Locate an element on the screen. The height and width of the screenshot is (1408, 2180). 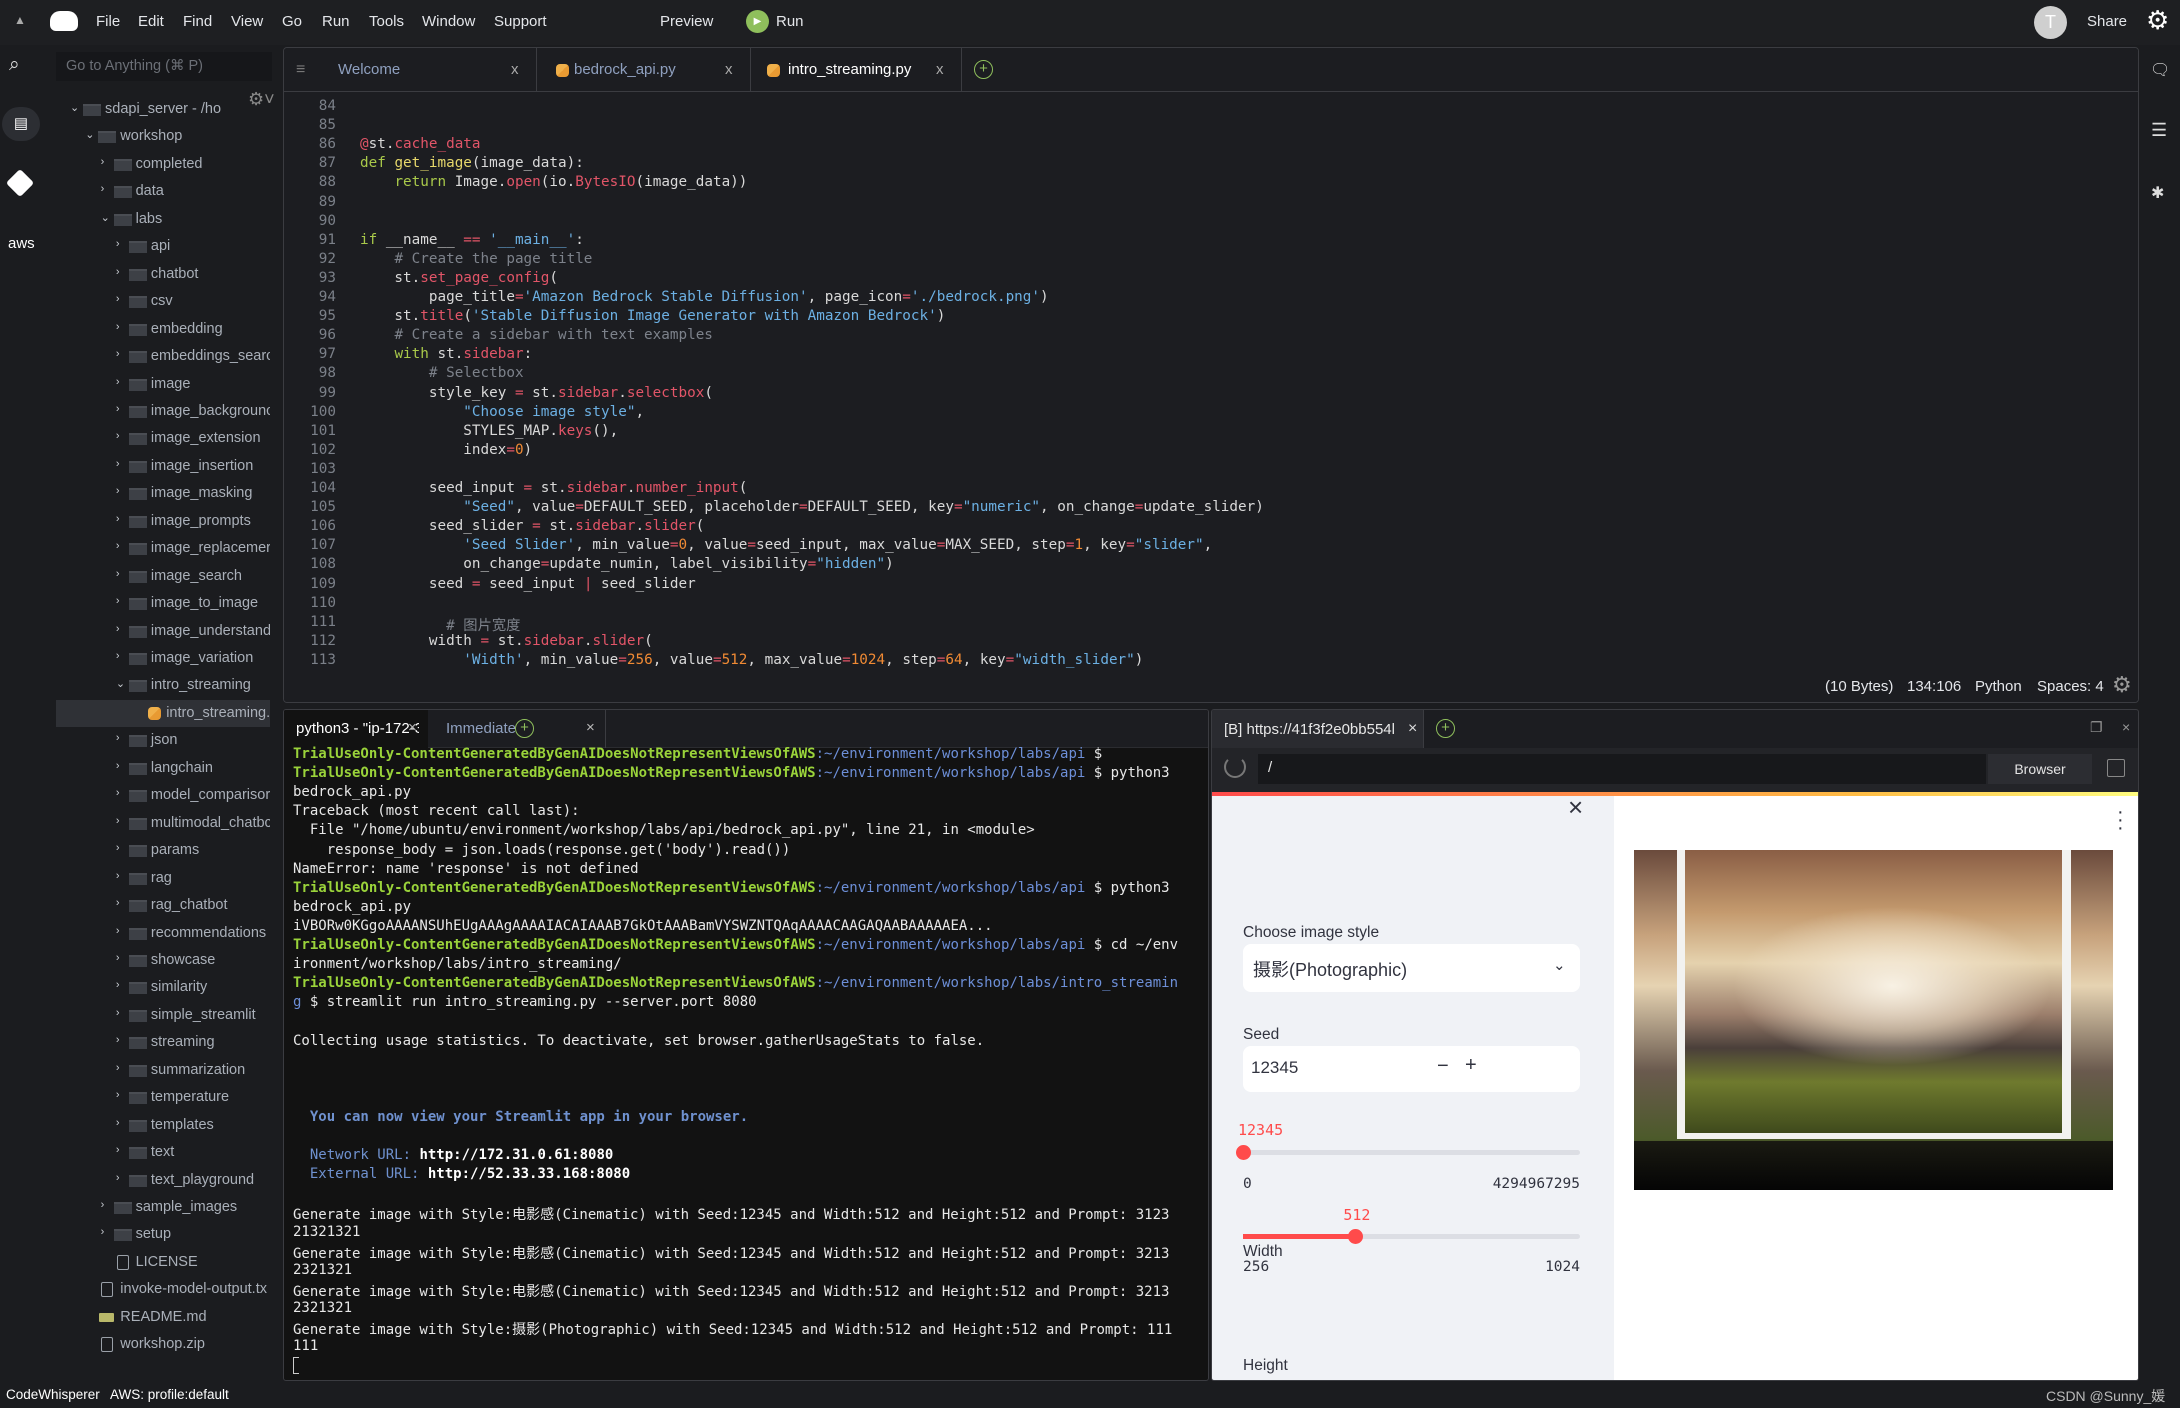
tree-item: › embeddings_searc is located at coordinates (163, 356).